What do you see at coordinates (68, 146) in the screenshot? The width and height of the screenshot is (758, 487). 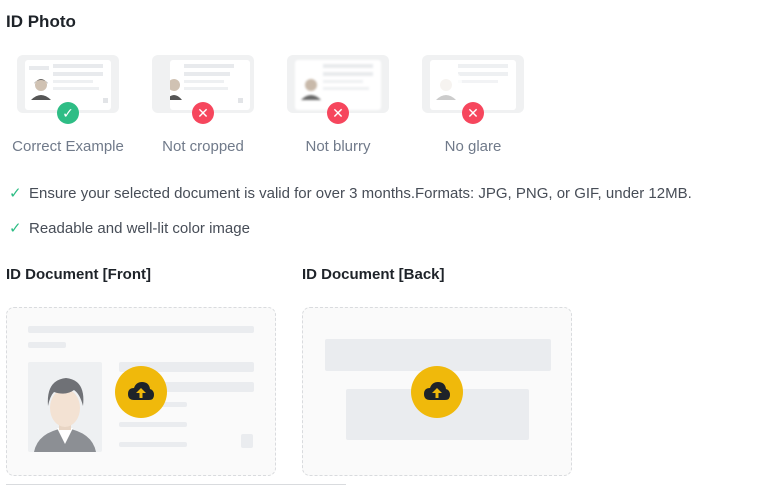 I see `example-label: Correct Example` at bounding box center [68, 146].